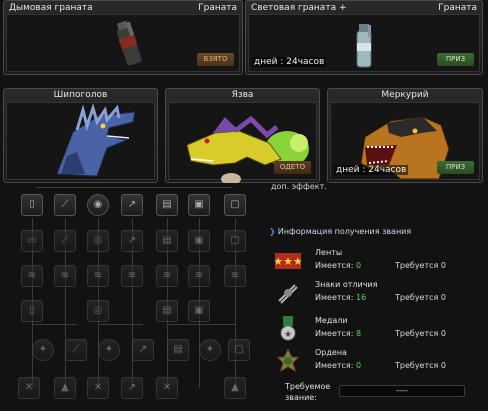 This screenshot has height=411, width=488. I want to click on requirement-title: Медали, so click(331, 320).